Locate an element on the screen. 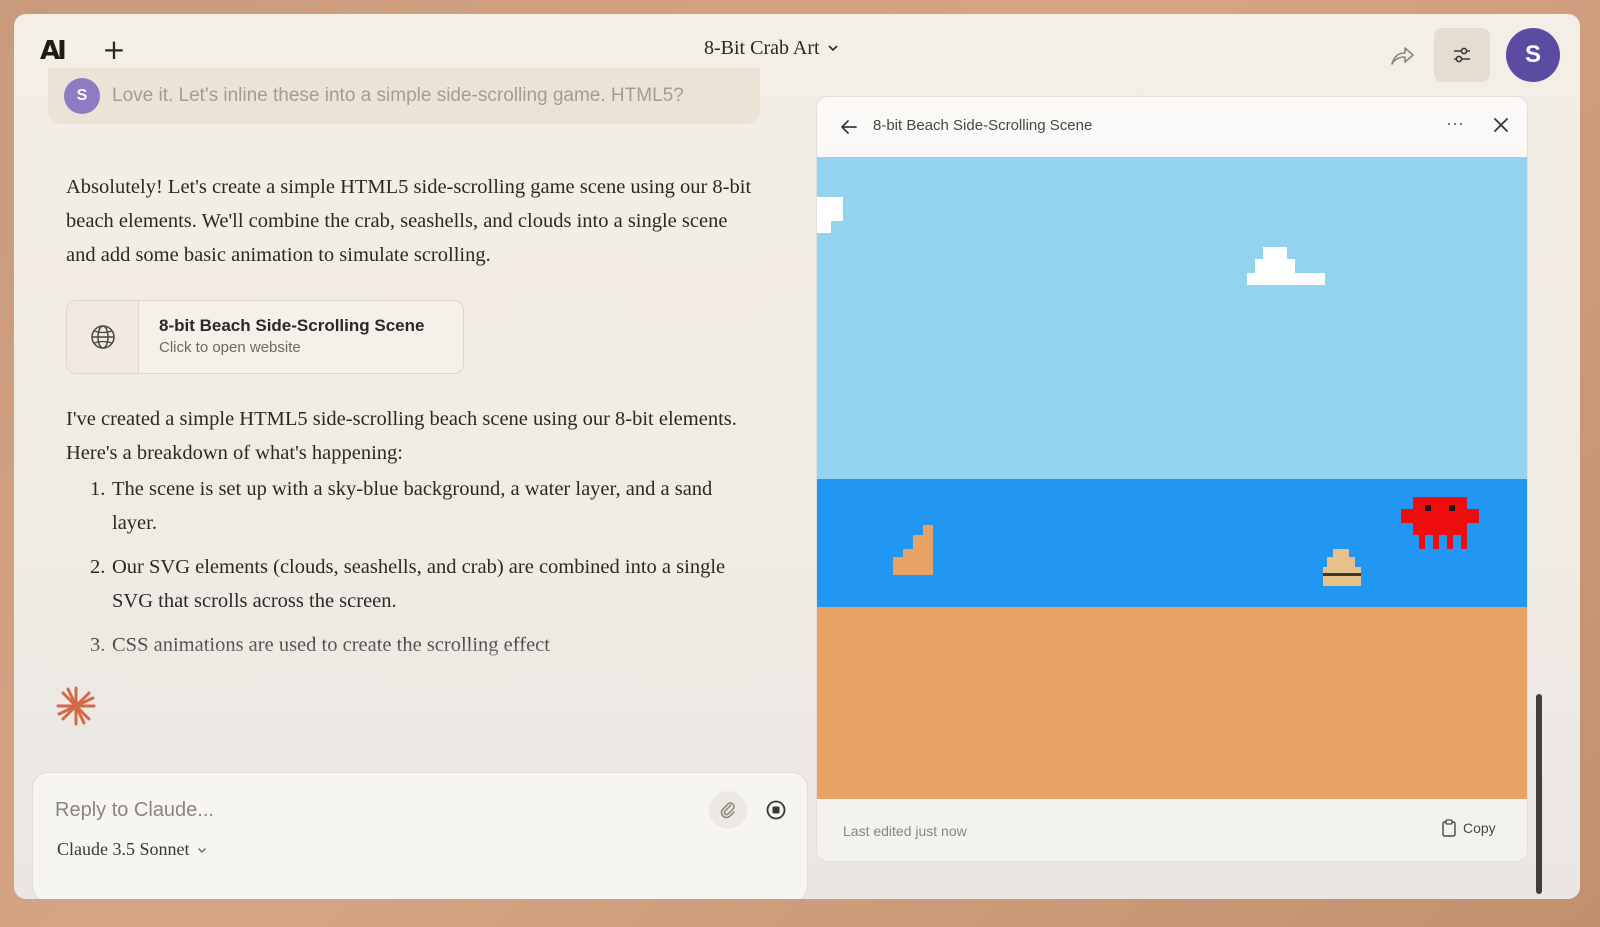 The image size is (1600, 927). artifact-panel-header: 8-bit Beach Side-Scrolling Scene ··· is located at coordinates (1172, 127).